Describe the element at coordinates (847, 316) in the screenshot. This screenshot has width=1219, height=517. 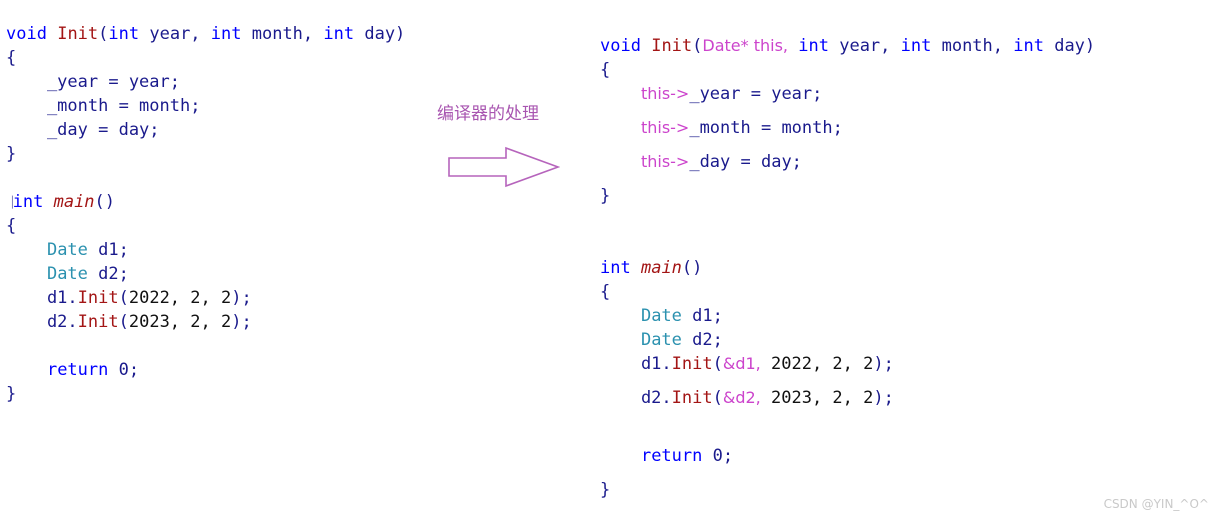
I see `code-line: Date d1;` at that location.